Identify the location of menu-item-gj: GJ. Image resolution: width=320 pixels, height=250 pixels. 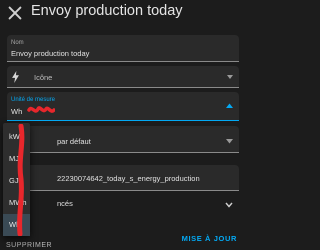
(16, 181).